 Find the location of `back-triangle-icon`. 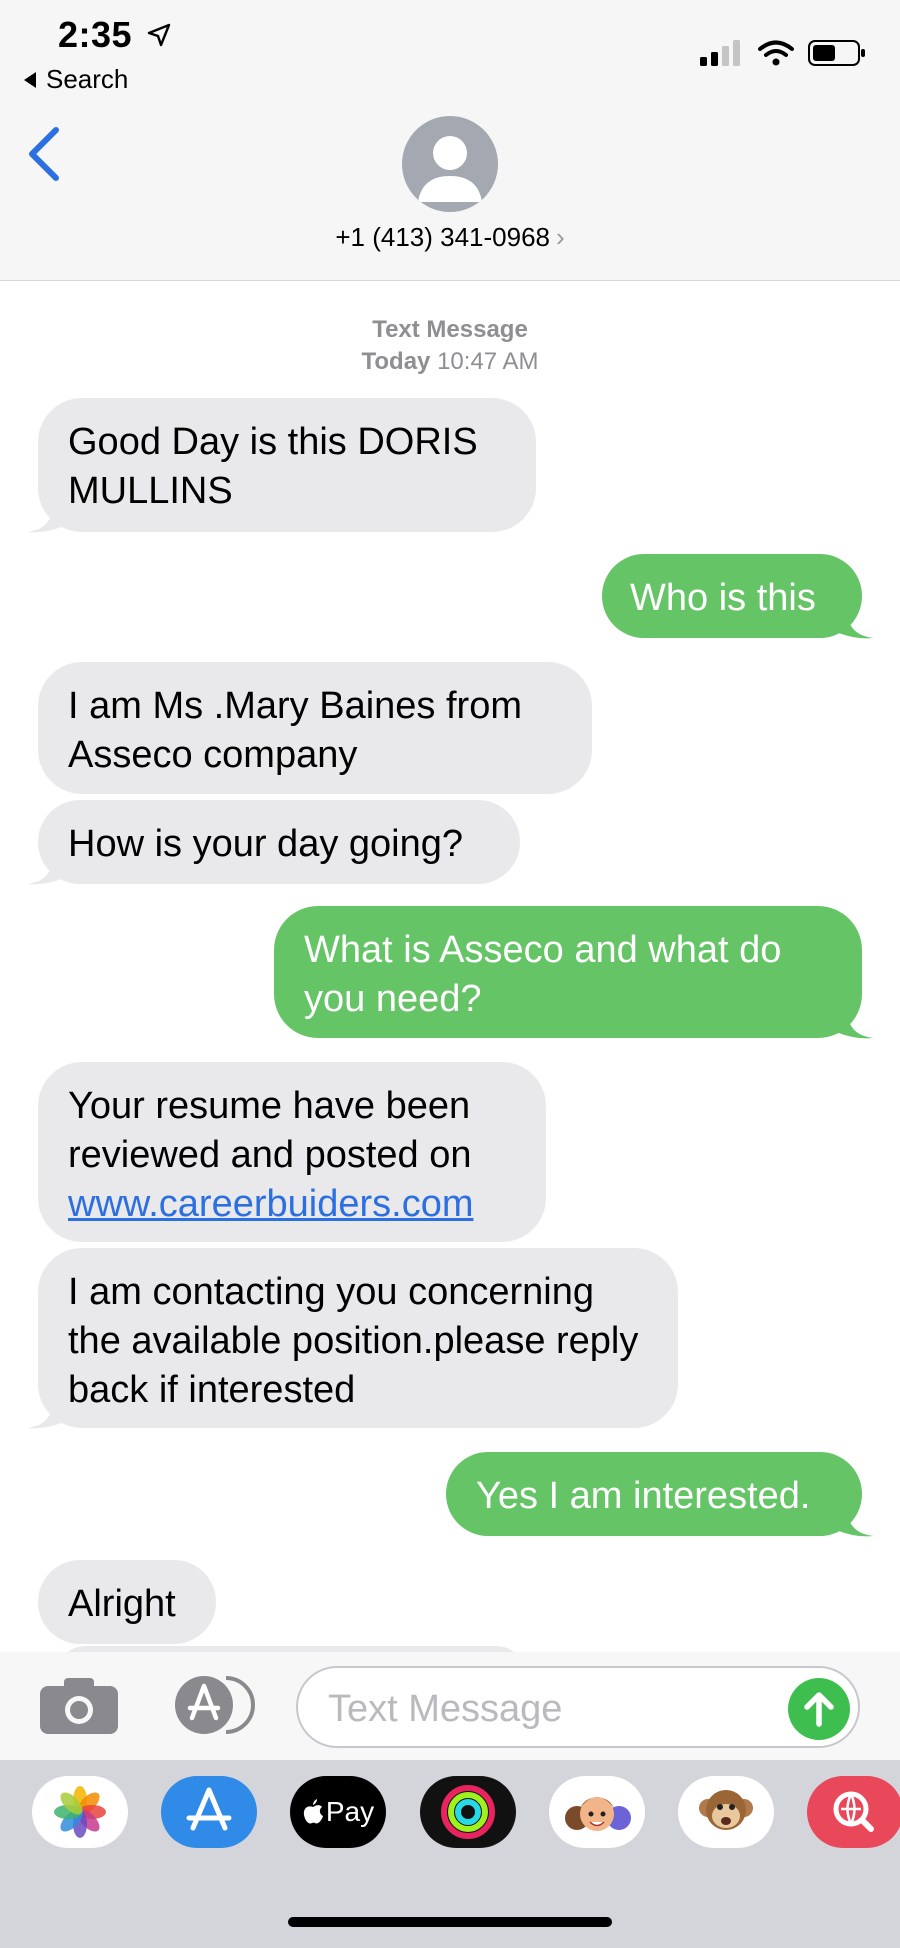

back-triangle-icon is located at coordinates (30, 79).